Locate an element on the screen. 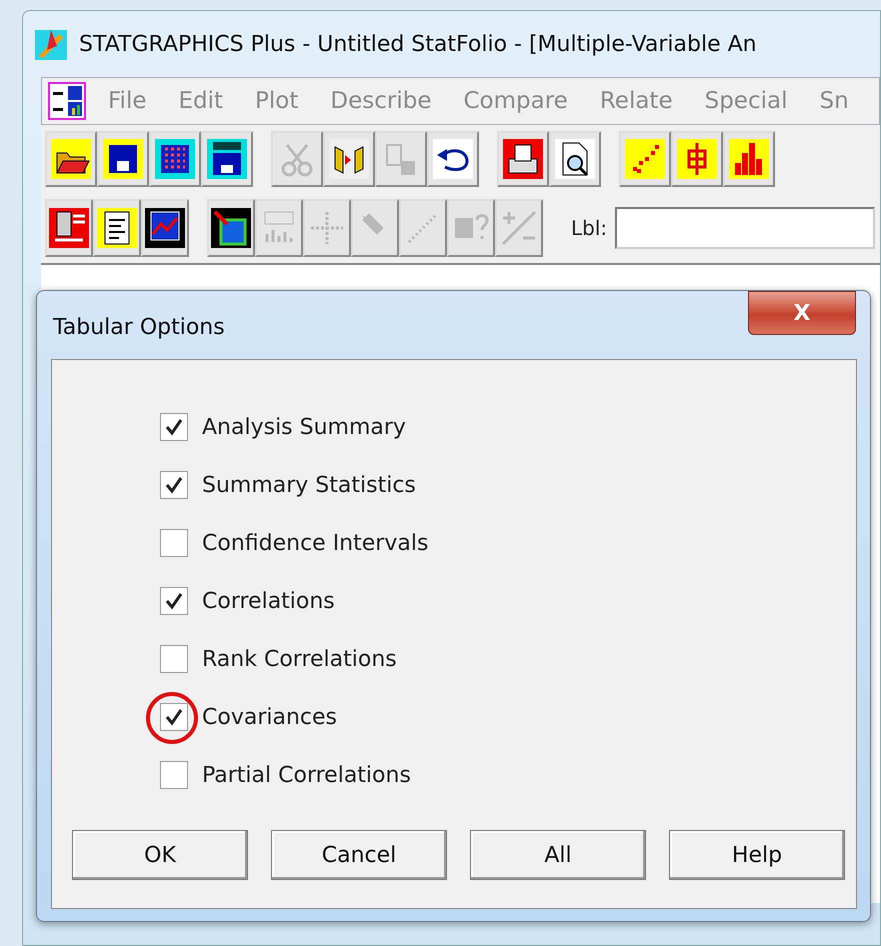 This screenshot has width=881, height=946. menu-item: Plot is located at coordinates (276, 101).